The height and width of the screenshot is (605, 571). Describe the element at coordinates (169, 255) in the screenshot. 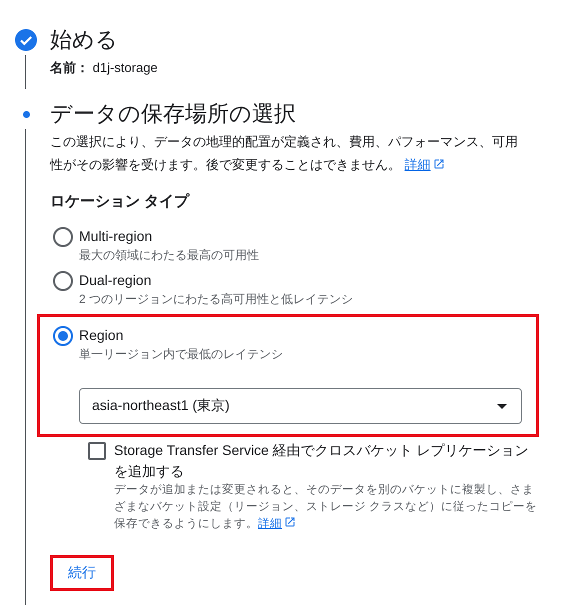

I see `option-description: 最大の領域にわたる最高の可用性` at that location.